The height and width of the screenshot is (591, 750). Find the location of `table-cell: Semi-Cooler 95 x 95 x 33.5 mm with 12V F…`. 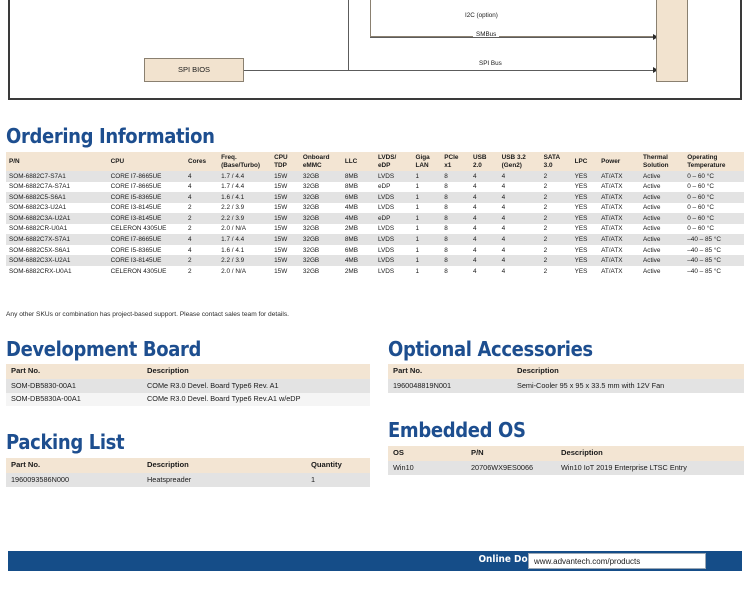

table-cell: Semi-Cooler 95 x 95 x 33.5 mm with 12V F… is located at coordinates (628, 385).